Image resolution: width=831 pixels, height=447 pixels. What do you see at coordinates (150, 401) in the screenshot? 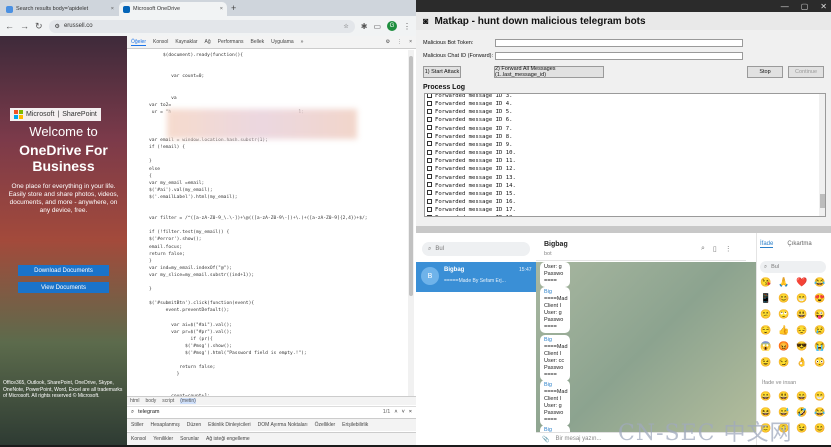
I see `breadcrumb-body: body` at bounding box center [150, 401].